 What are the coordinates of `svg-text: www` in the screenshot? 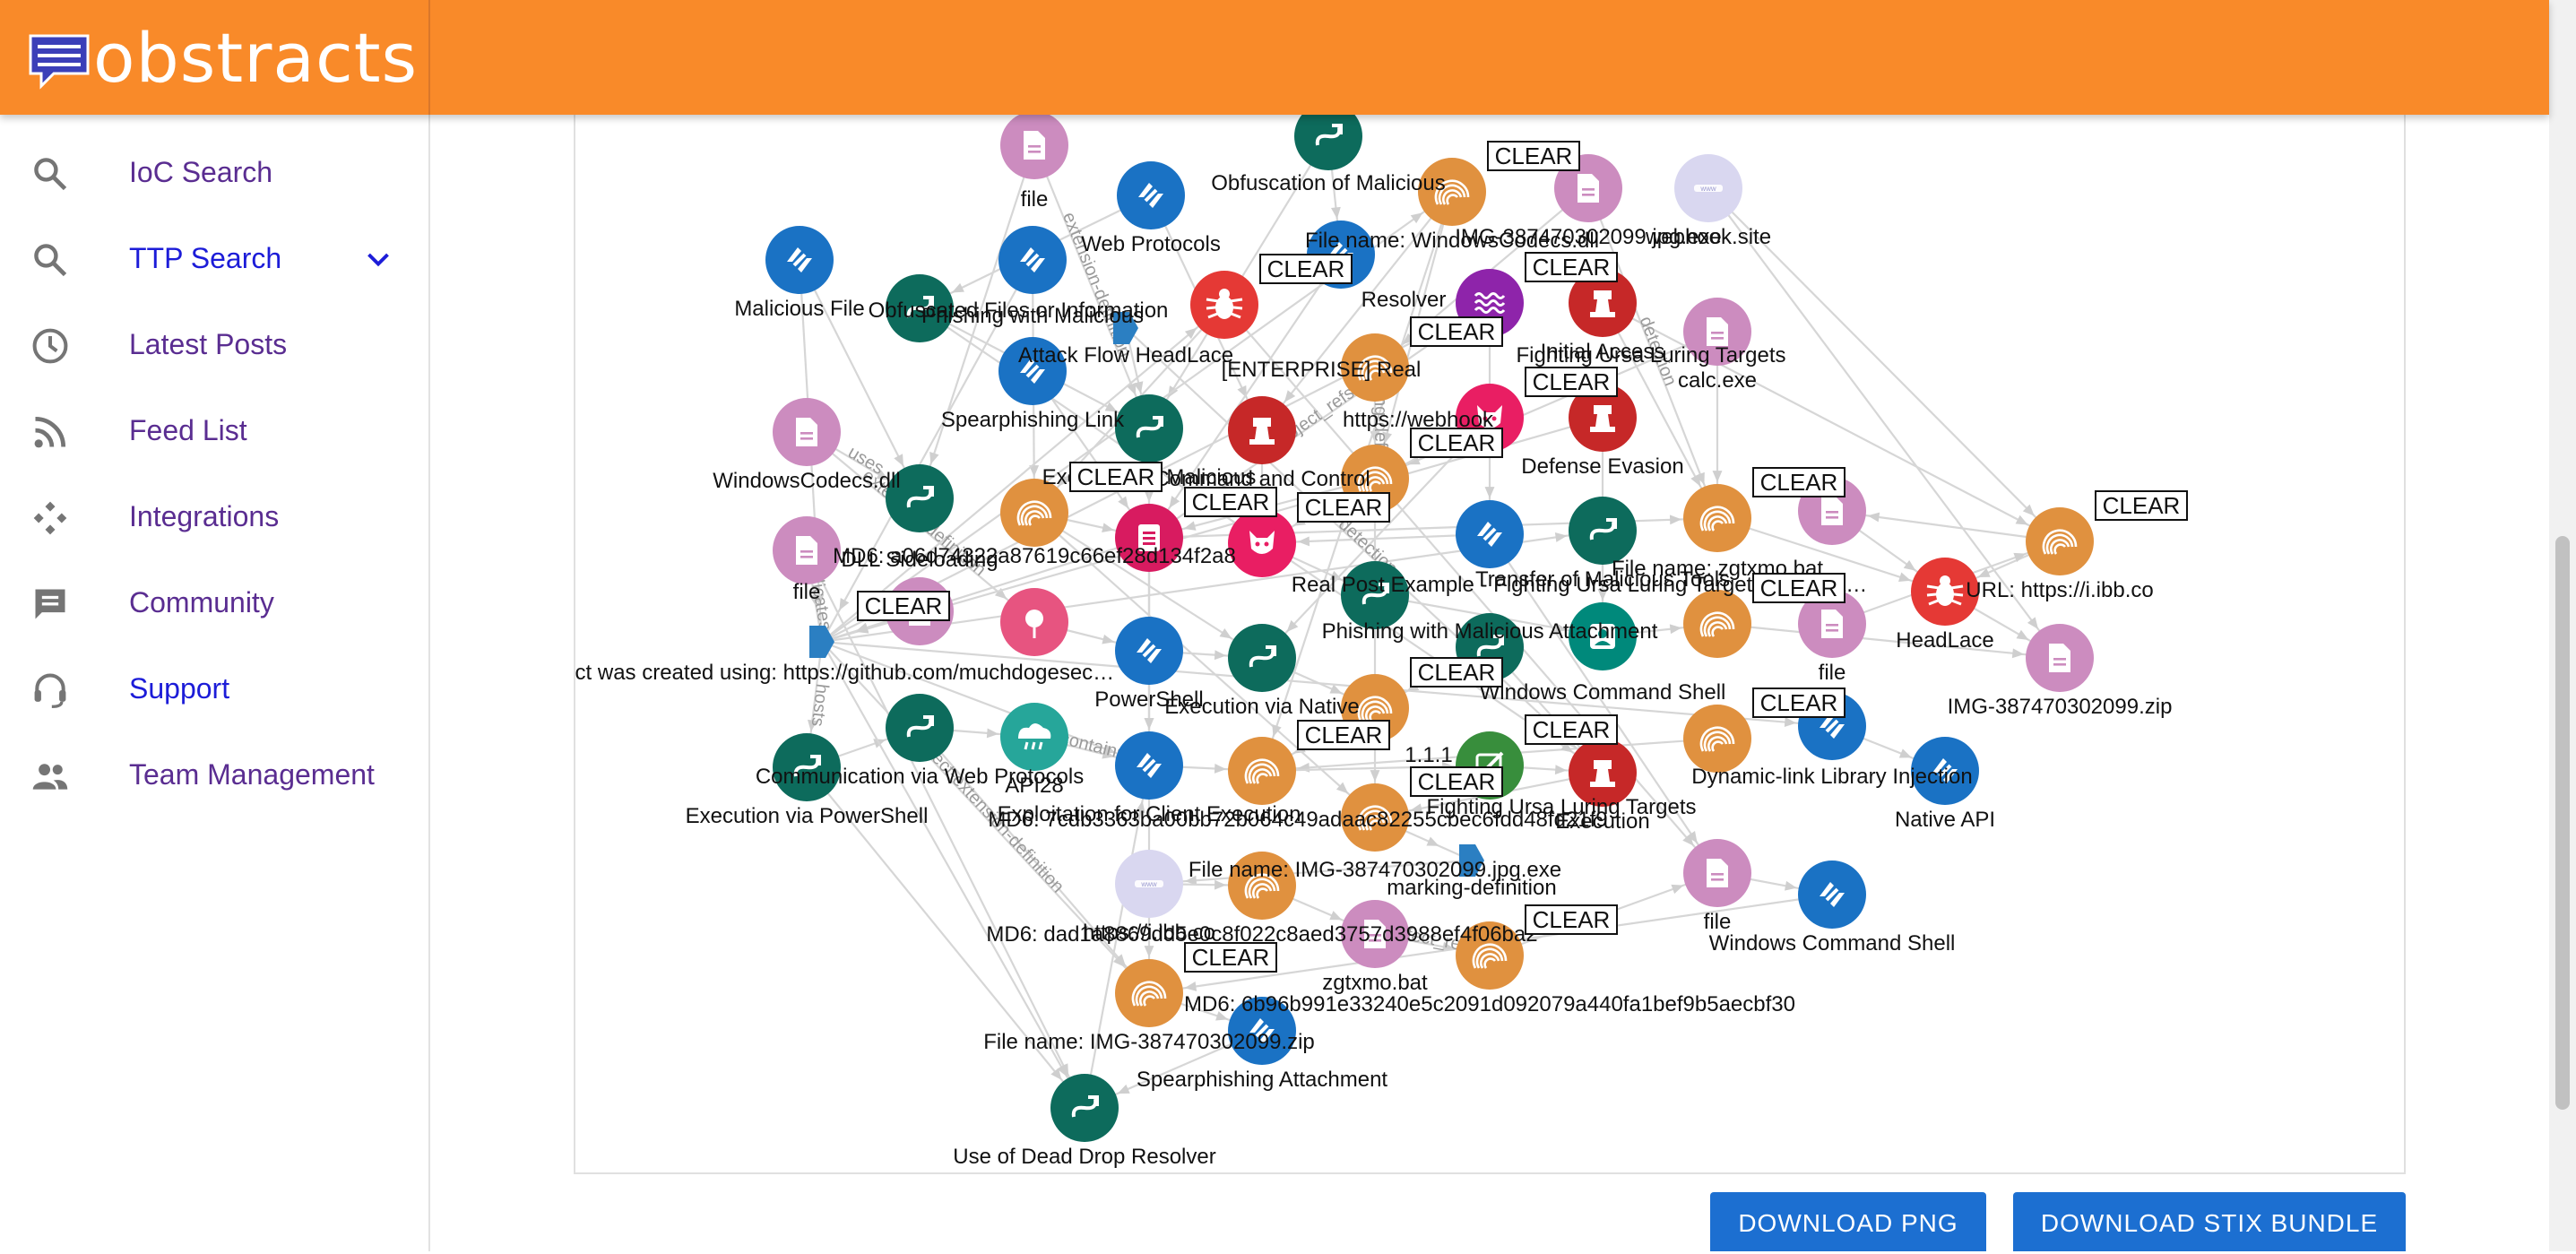 It's located at (1148, 884).